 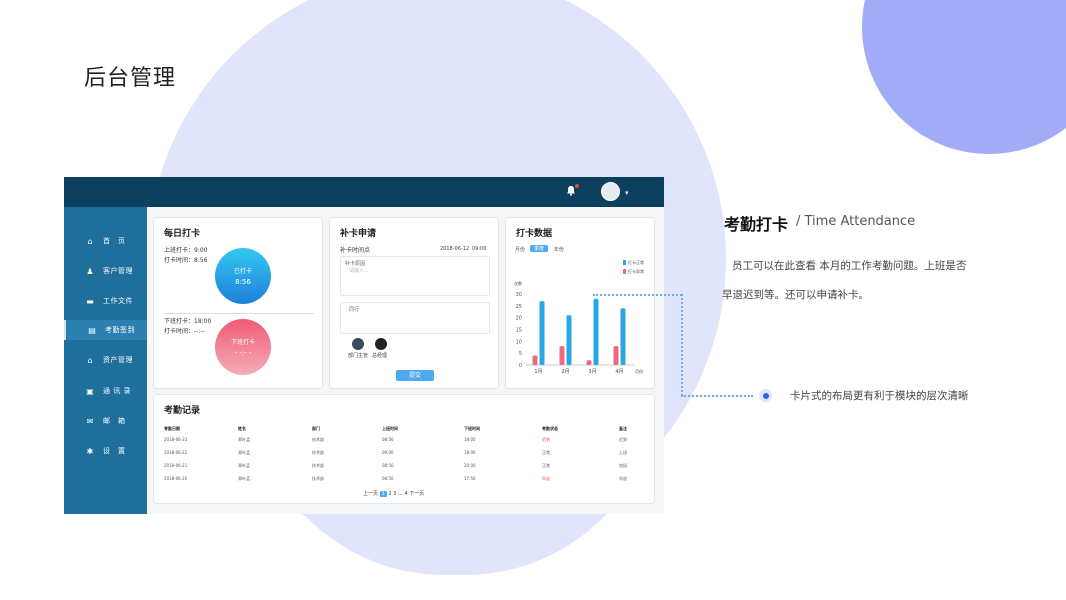 I want to click on tab-month: 月份, so click(x=520, y=249).